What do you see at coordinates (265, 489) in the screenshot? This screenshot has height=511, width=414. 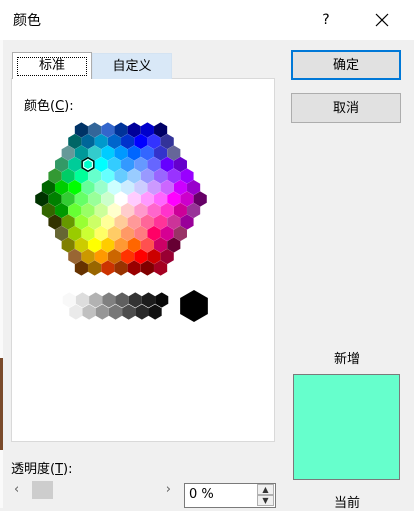 I see `spin-up-icon: ▲` at bounding box center [265, 489].